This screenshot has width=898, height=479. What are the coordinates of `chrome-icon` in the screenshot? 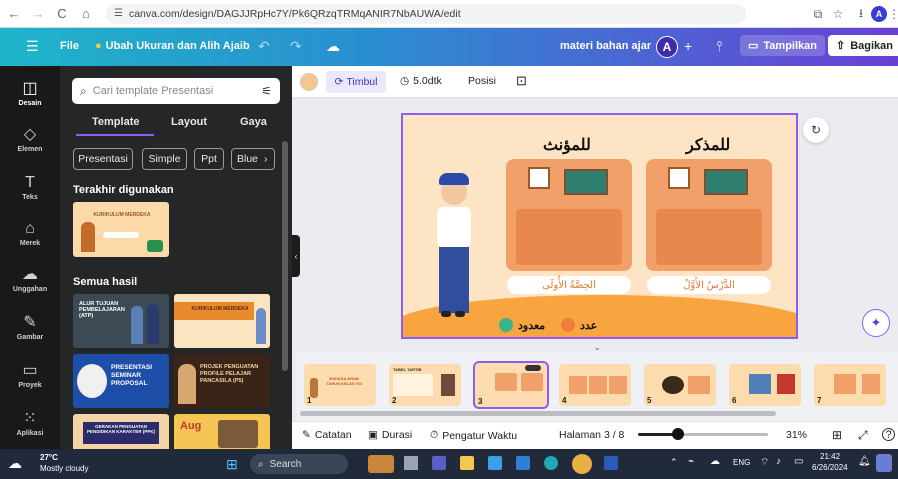 It's located at (582, 464).